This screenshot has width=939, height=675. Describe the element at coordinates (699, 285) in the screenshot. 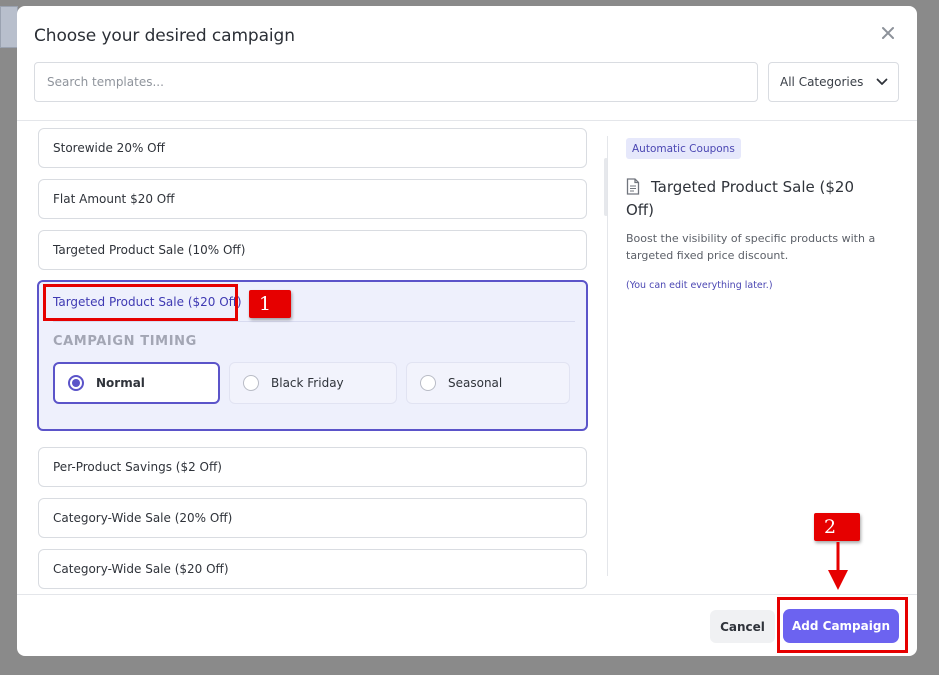

I see `preview-note: (You can edit everything later.)` at that location.